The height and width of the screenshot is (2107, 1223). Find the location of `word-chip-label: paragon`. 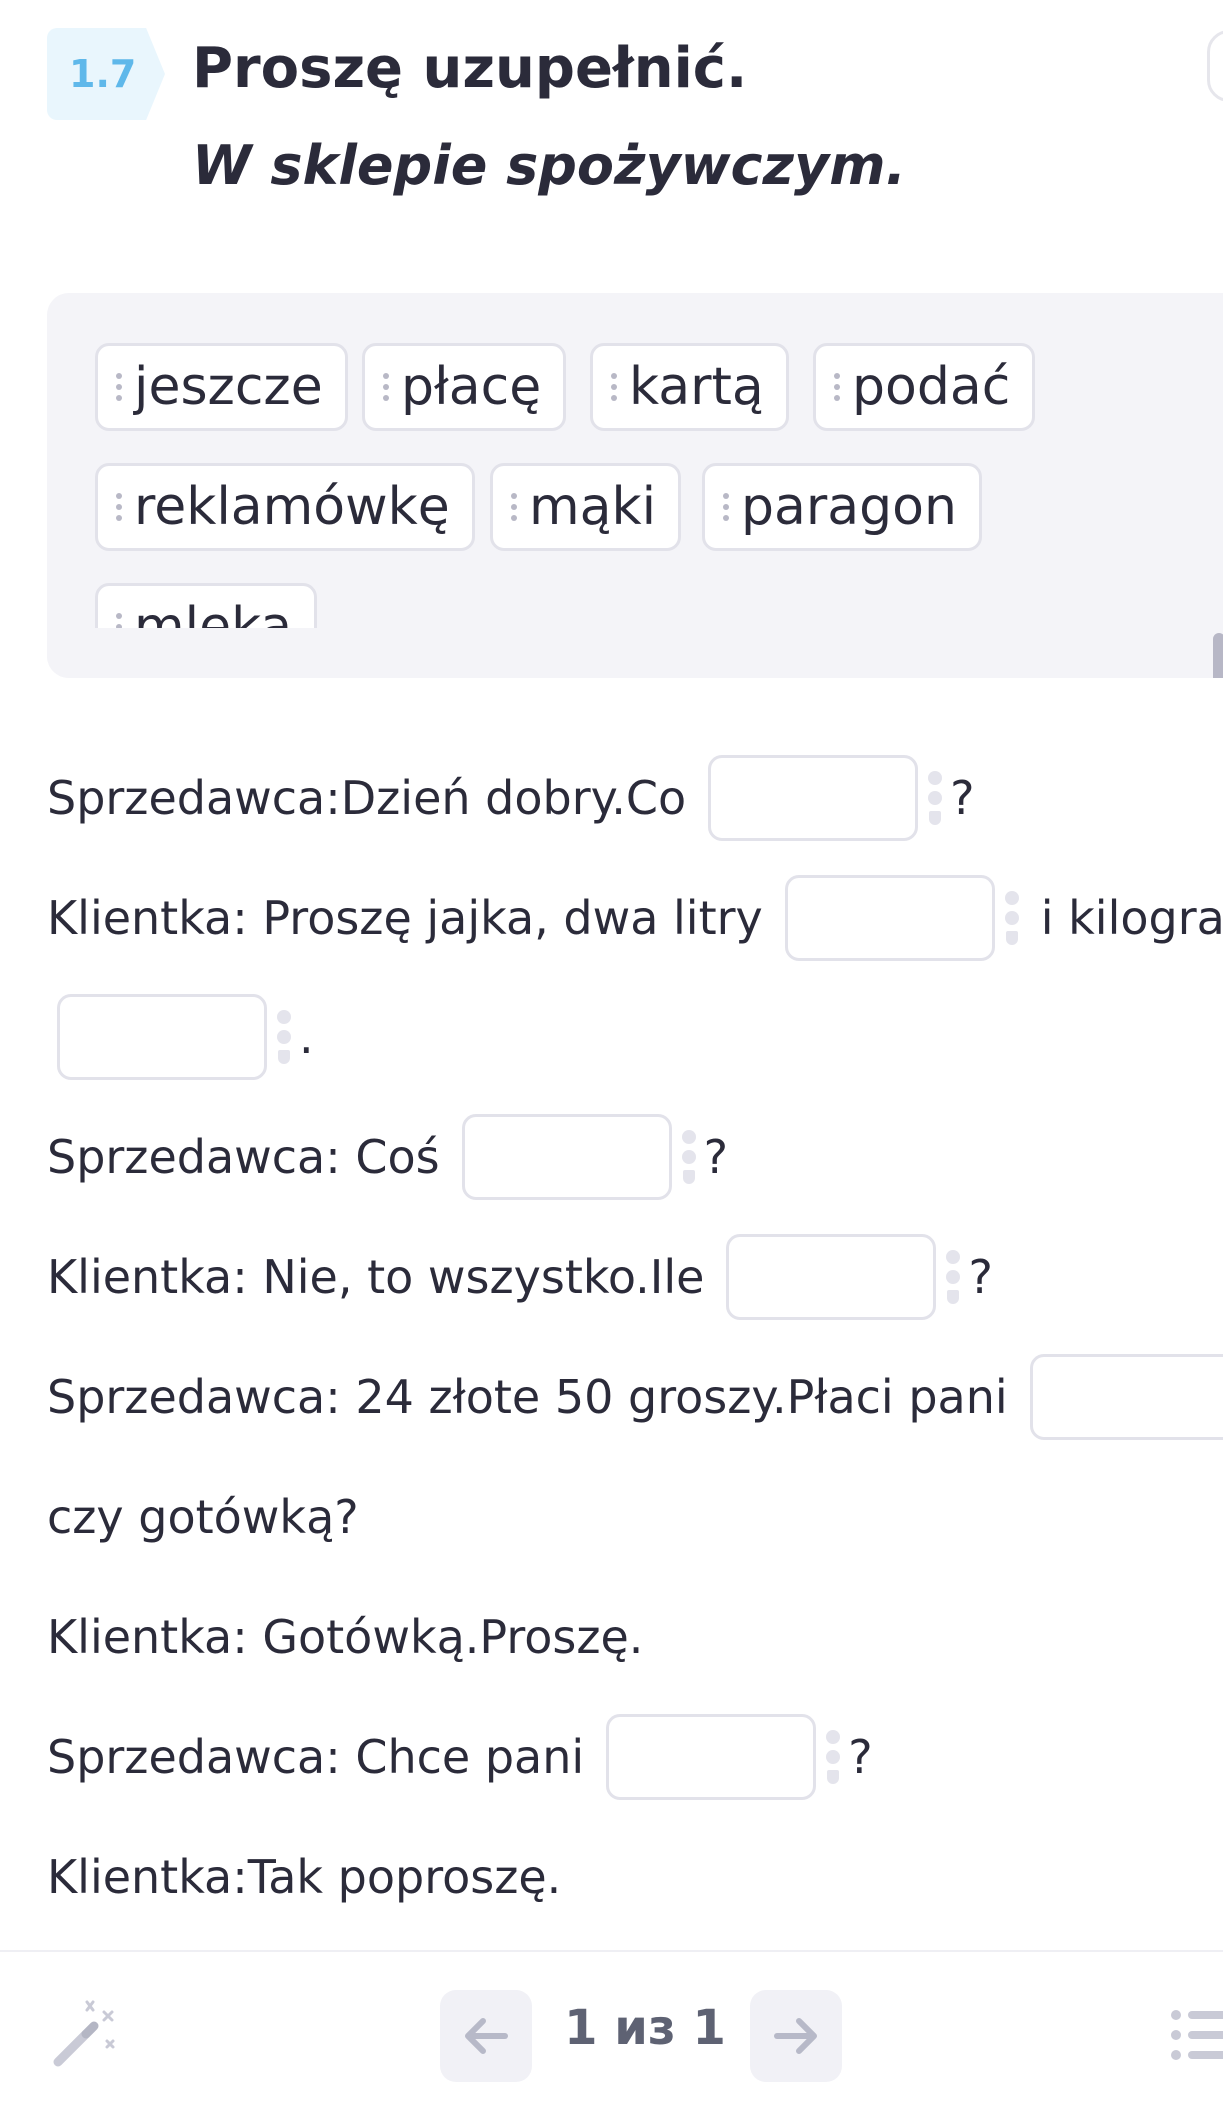

word-chip-label: paragon is located at coordinates (849, 507).